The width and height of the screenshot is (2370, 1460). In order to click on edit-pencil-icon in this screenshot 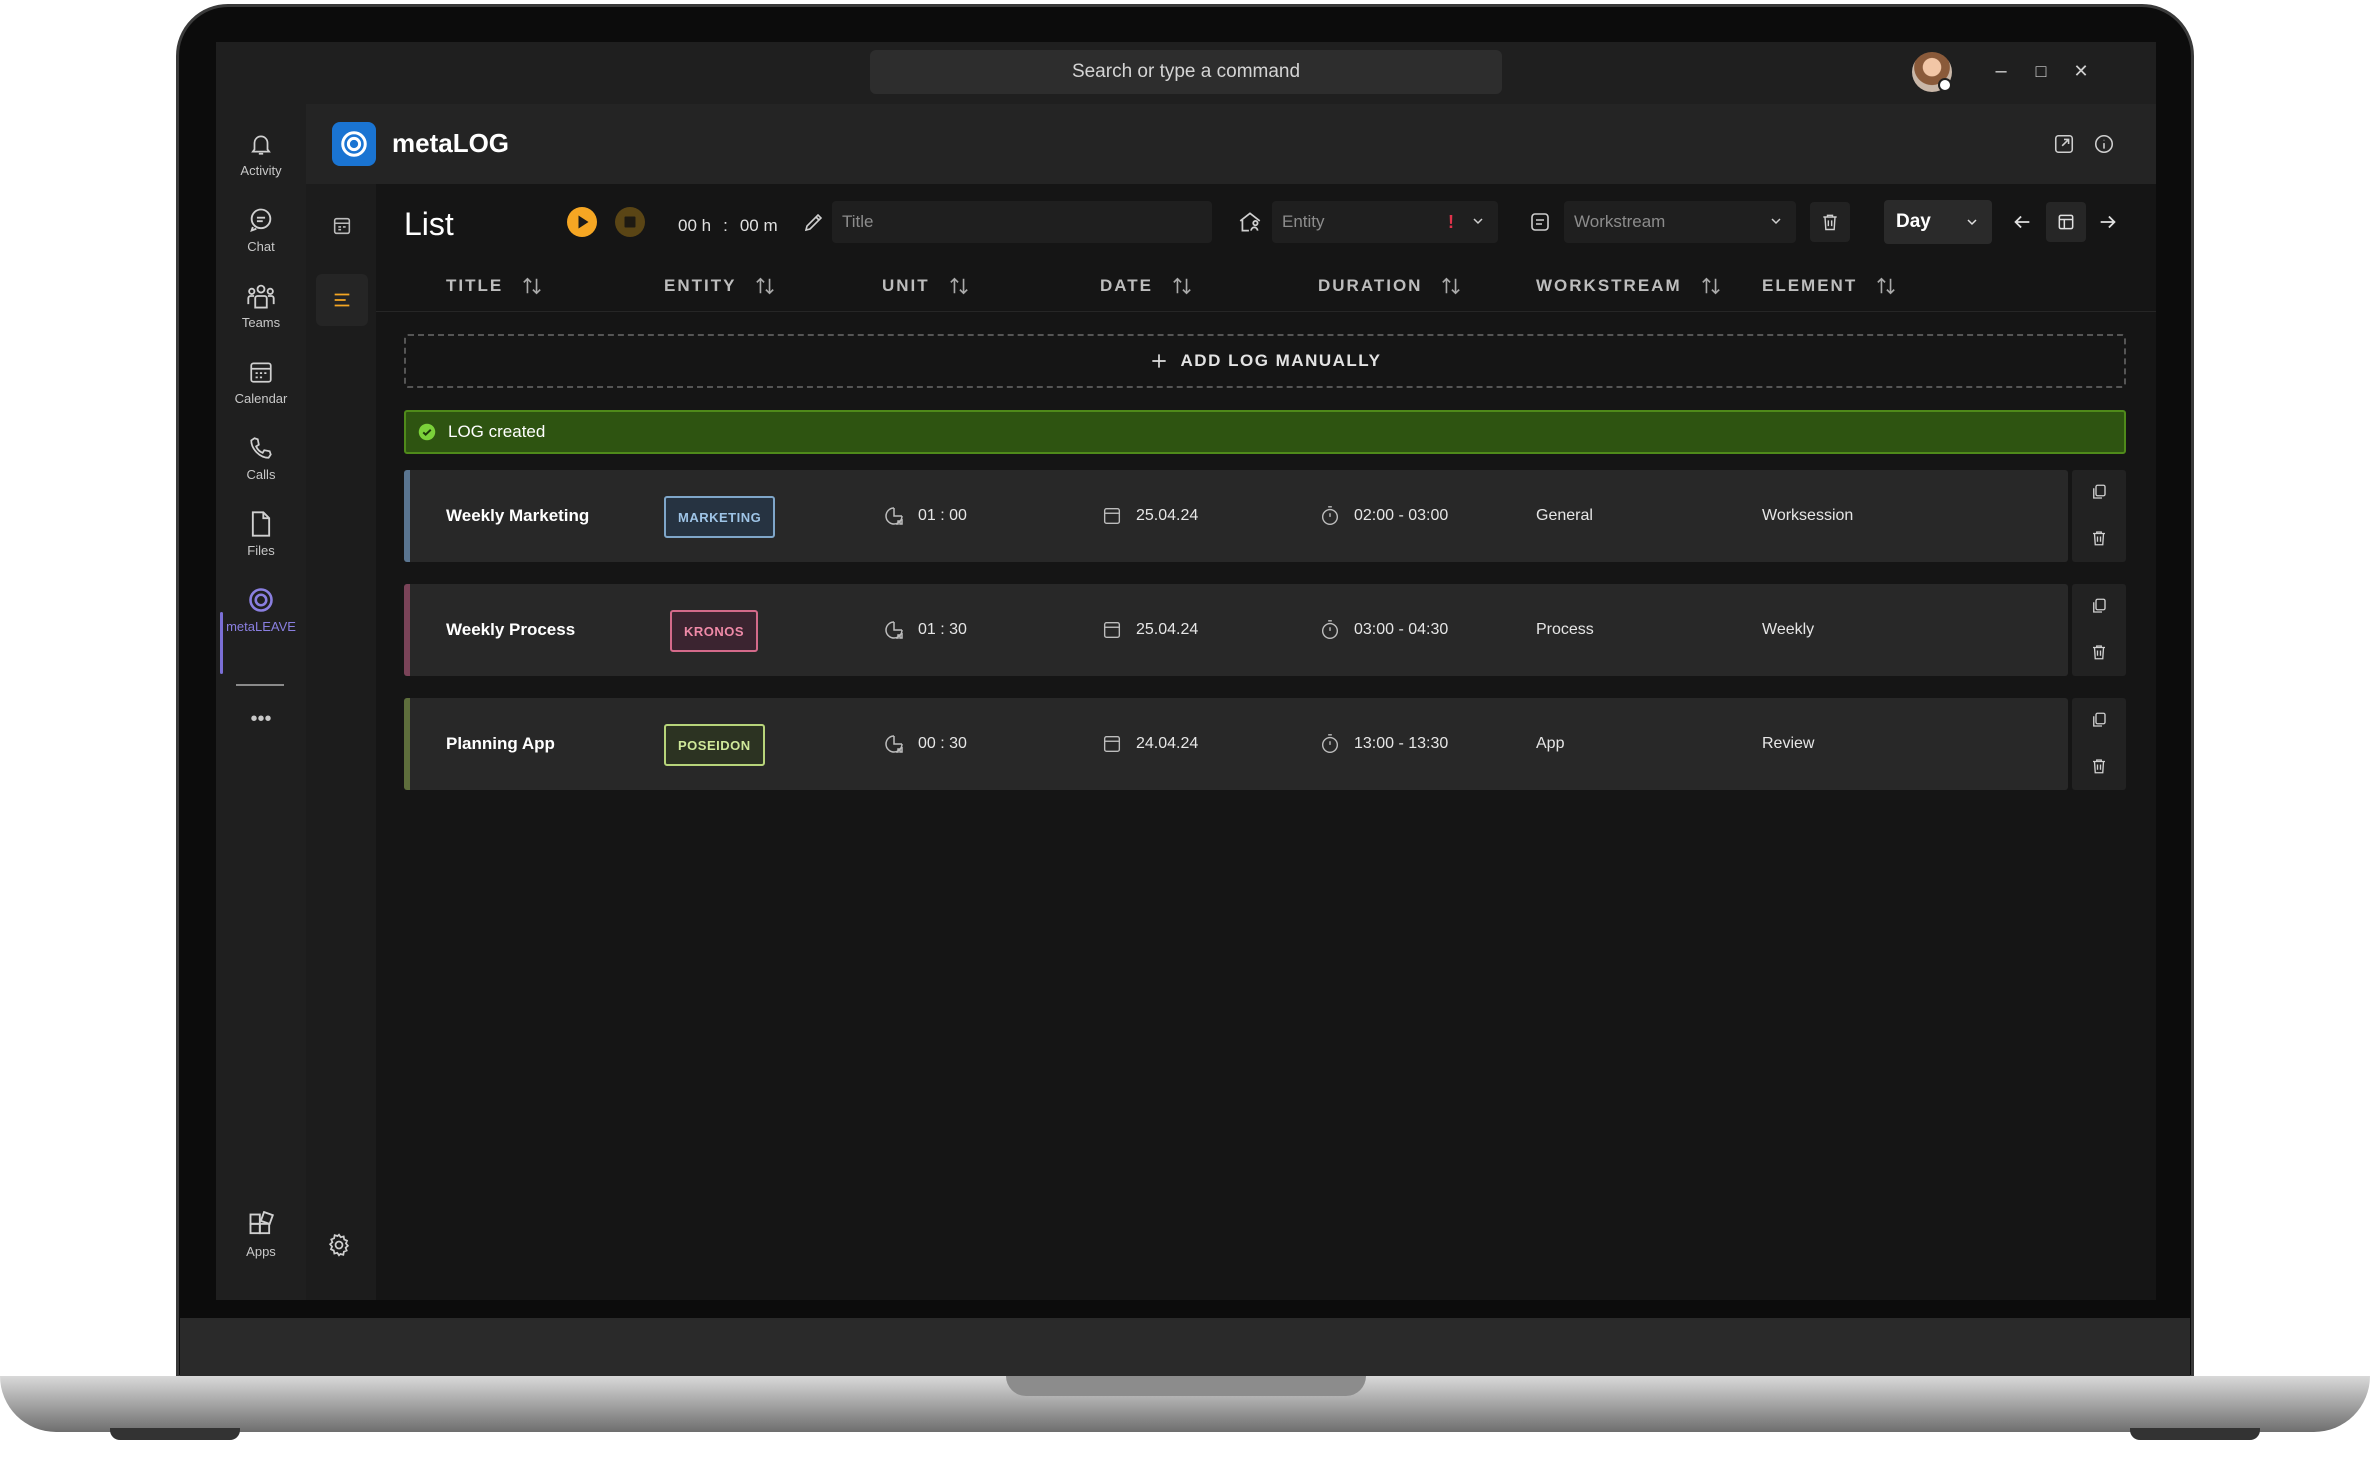, I will do `click(814, 222)`.